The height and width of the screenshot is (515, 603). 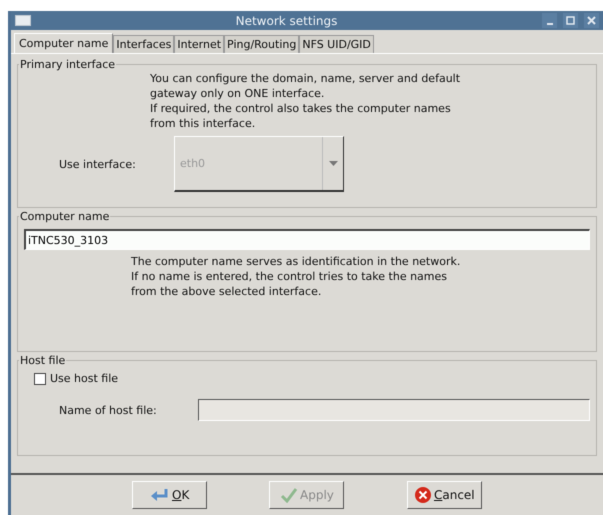 What do you see at coordinates (97, 164) in the screenshot?
I see `field-label: Use interface:` at bounding box center [97, 164].